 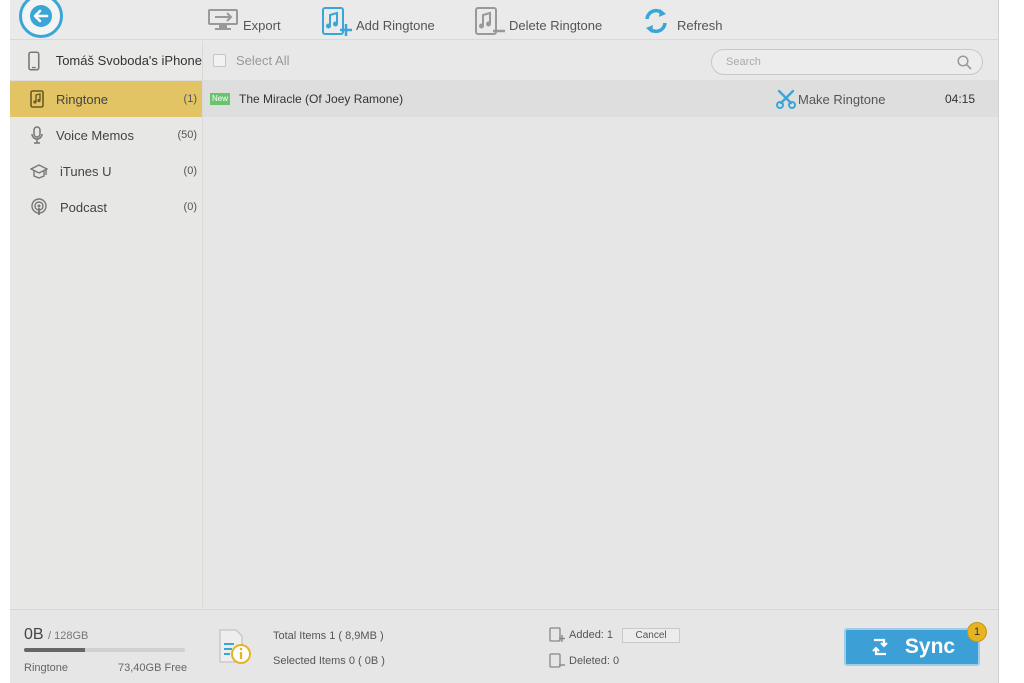 I want to click on sync-icon, so click(x=880, y=647).